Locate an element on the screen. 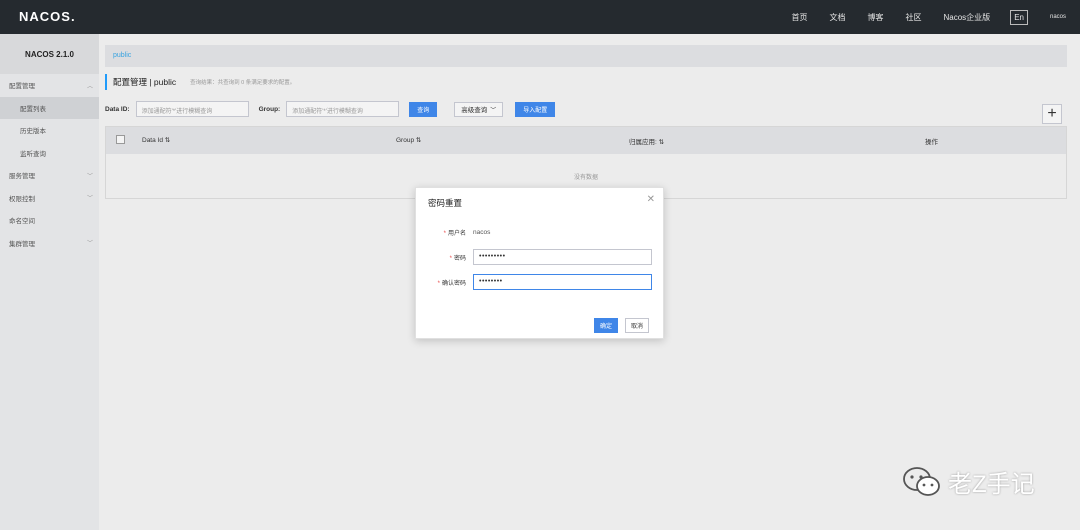  chevron-up-icon: ︿ is located at coordinates (89, 86).